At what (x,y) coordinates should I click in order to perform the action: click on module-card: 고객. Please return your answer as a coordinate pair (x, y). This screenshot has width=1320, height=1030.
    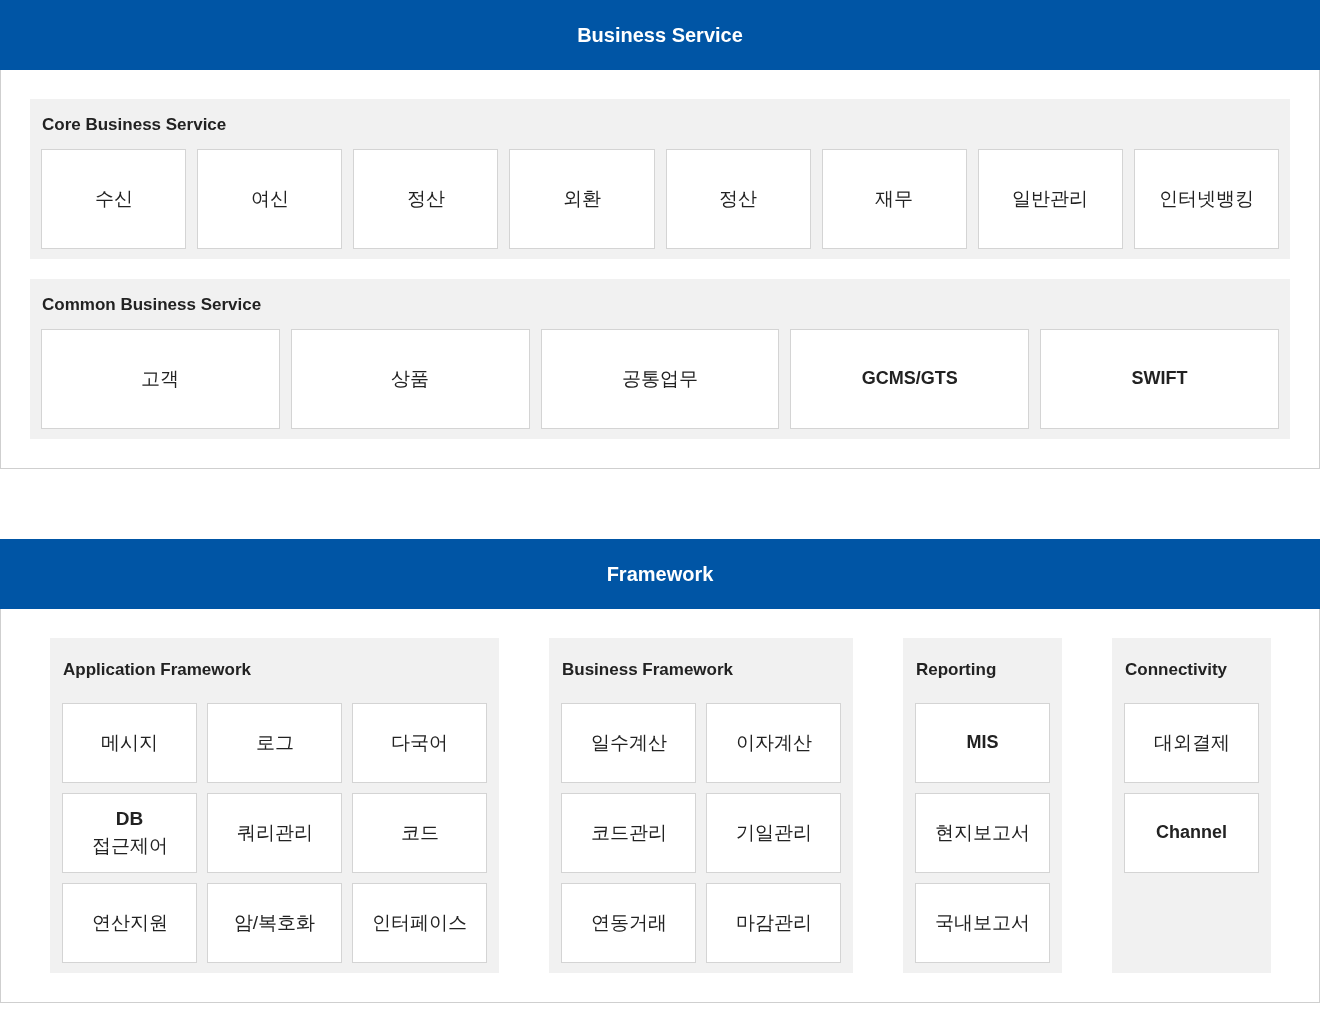
    Looking at the image, I should click on (160, 379).